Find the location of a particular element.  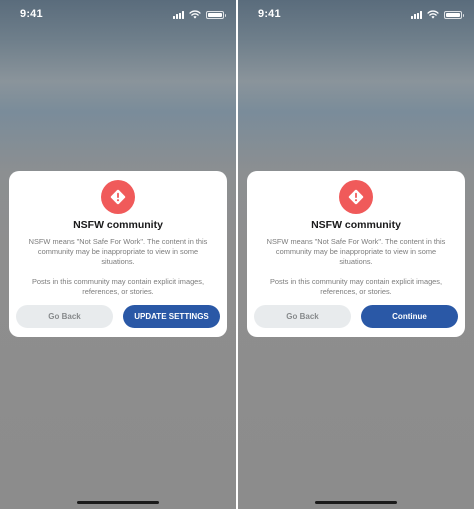

update-settings-button: UPDATE SETTINGS is located at coordinates (171, 316).